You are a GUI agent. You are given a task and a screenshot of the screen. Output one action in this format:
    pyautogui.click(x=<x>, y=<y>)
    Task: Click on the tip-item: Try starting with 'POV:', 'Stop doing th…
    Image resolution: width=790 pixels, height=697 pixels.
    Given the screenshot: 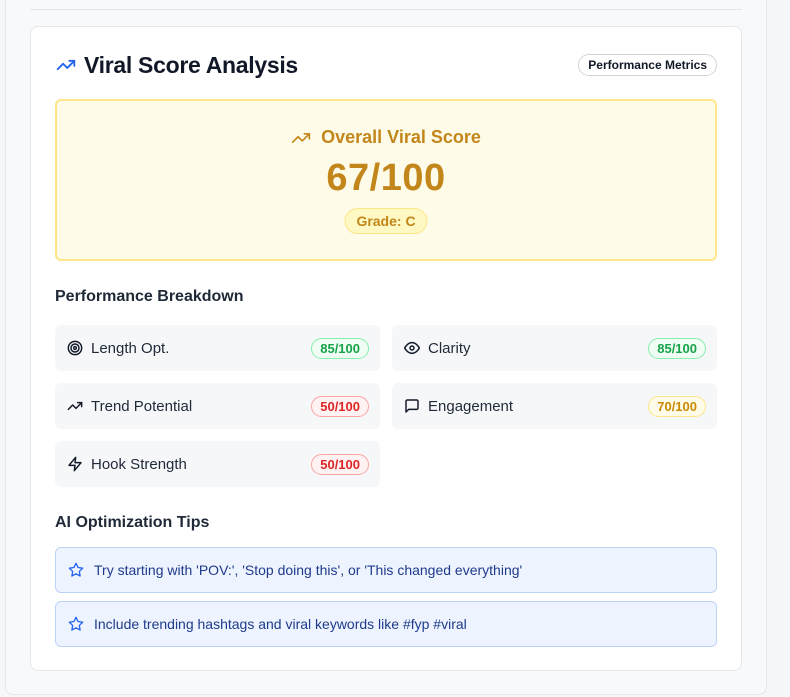 What is the action you would take?
    pyautogui.click(x=386, y=570)
    